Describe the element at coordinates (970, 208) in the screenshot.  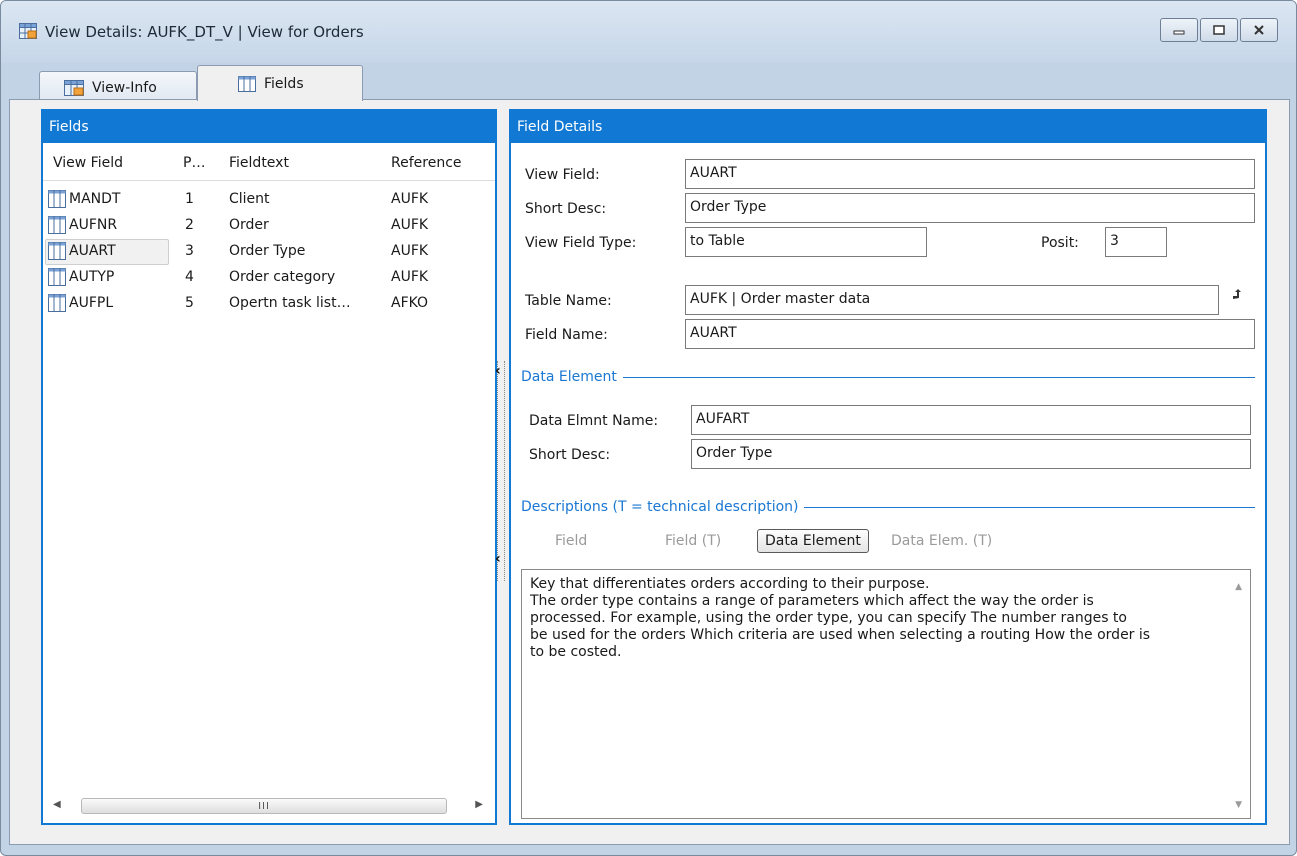
I see `short-desc-input: Order Type` at that location.